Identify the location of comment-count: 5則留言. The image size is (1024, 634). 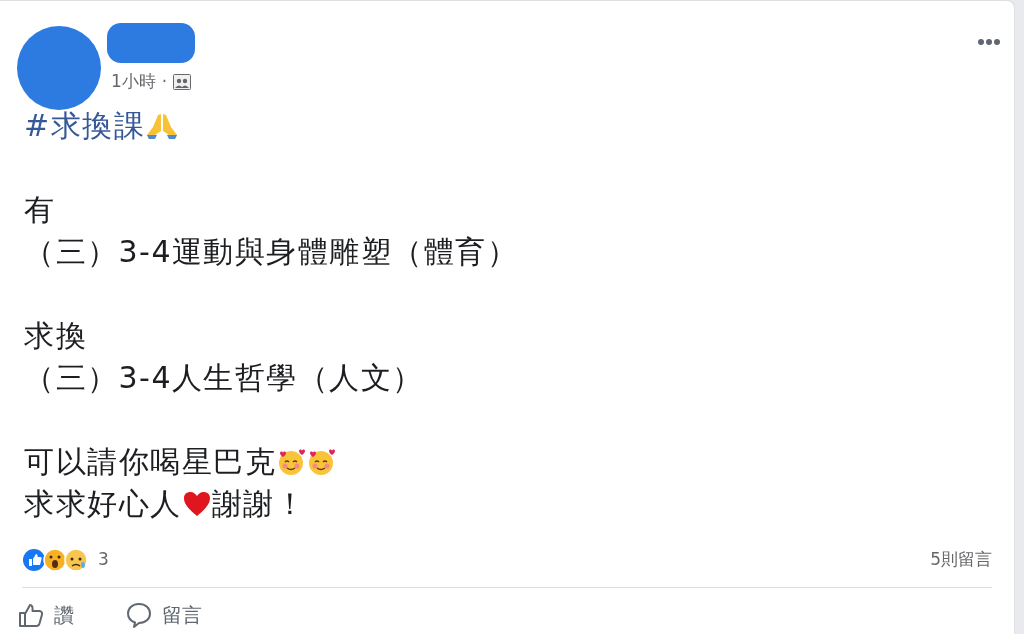
(961, 560).